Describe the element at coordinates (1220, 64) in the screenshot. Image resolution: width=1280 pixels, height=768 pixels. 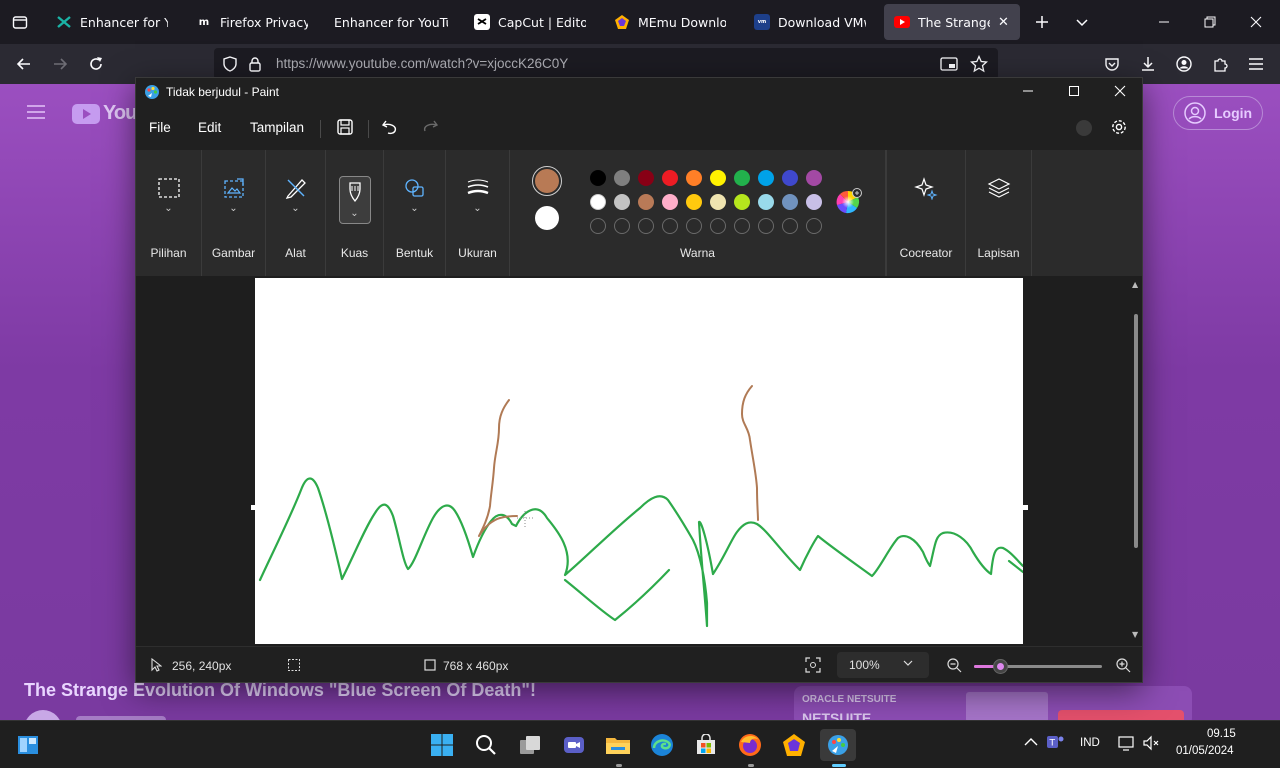
I see `extensions-icon` at that location.